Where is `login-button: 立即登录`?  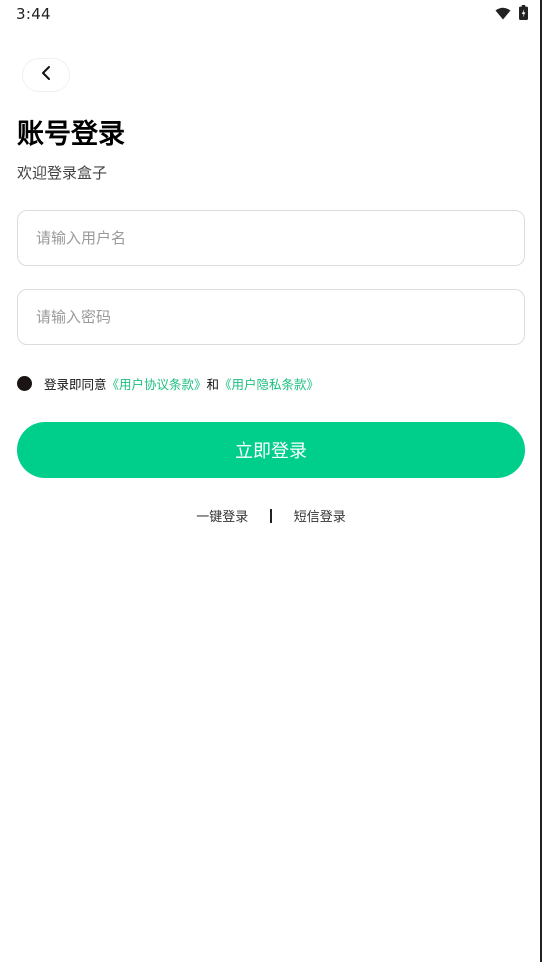 login-button: 立即登录 is located at coordinates (271, 450).